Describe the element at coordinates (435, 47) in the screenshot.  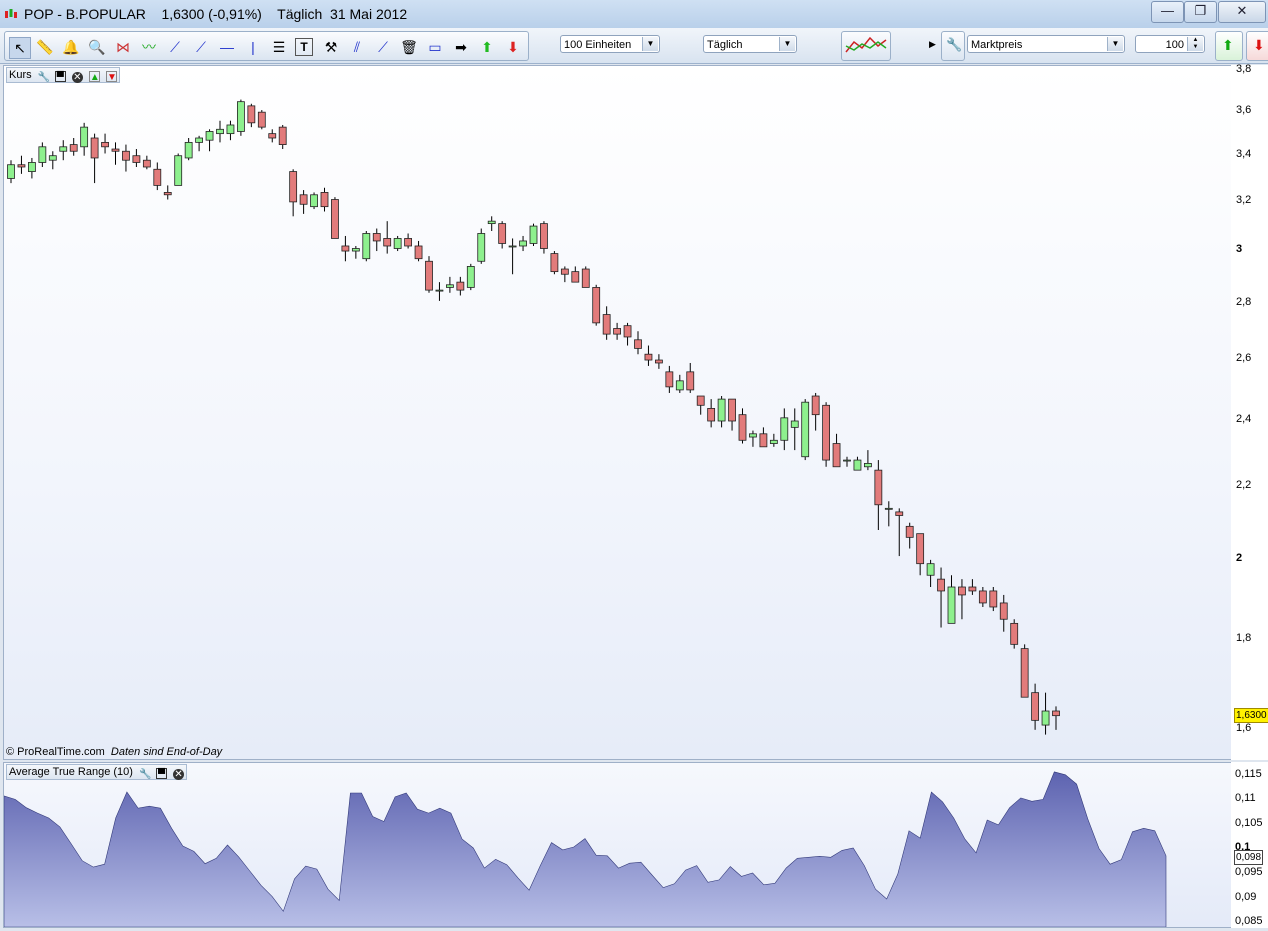
I see `rectangle-icon: ▭` at that location.